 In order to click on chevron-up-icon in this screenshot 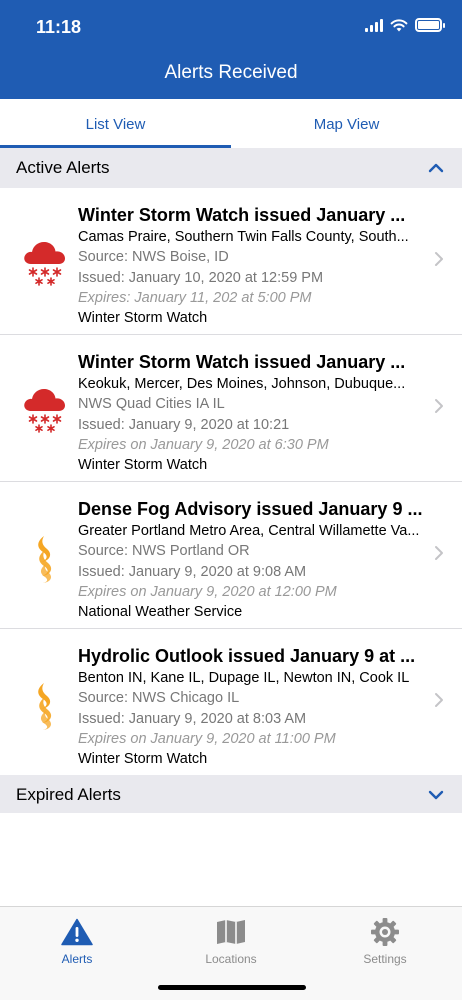, I will do `click(436, 168)`.